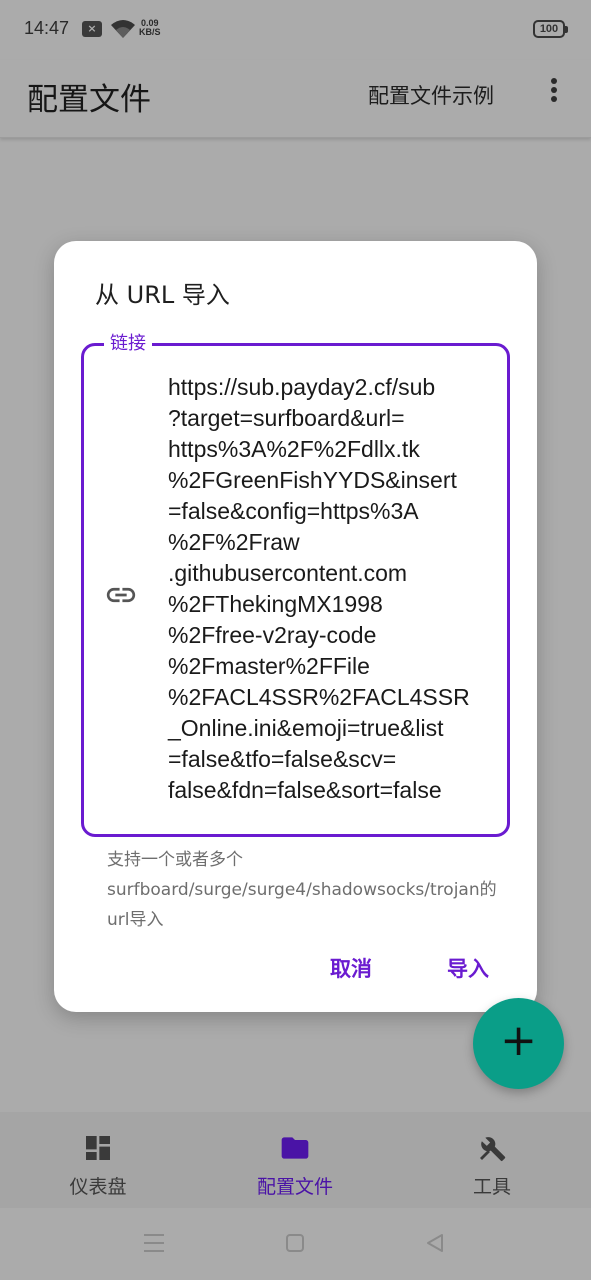  What do you see at coordinates (123, 29) in the screenshot?
I see `wifi-icon` at bounding box center [123, 29].